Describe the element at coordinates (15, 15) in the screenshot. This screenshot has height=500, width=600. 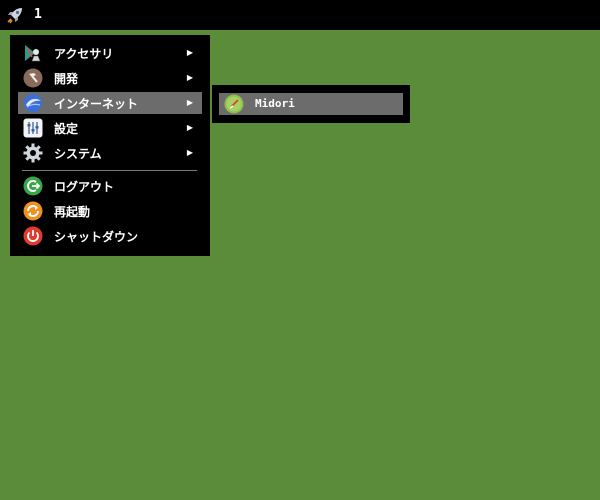
I see `rocket-icon` at that location.